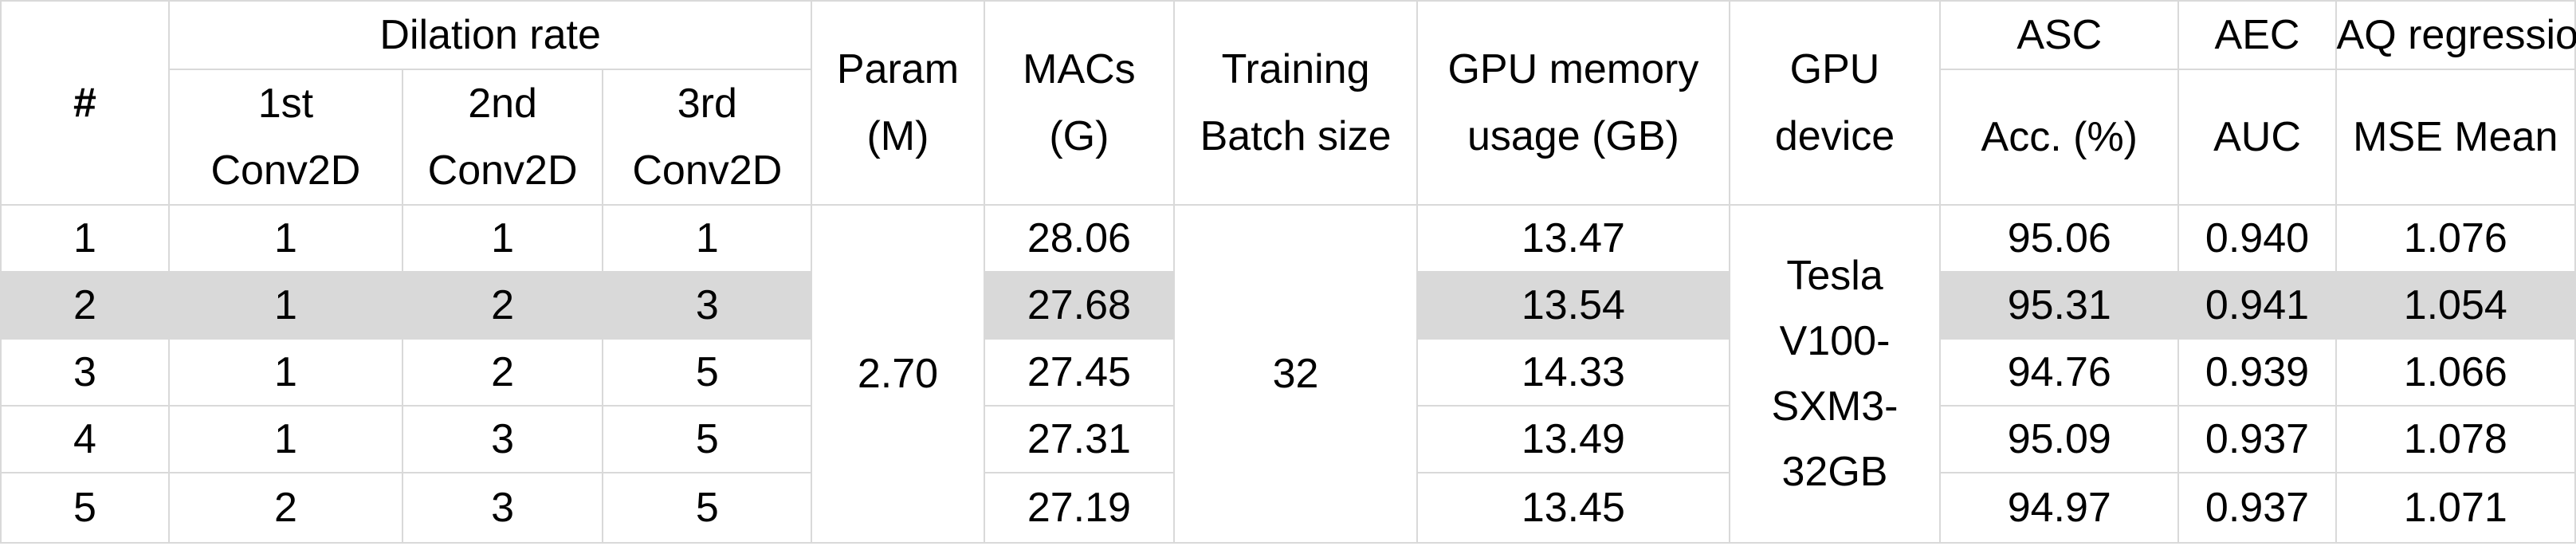 This screenshot has height=550, width=2576. Describe the element at coordinates (2059, 373) in the screenshot. I see `cell-asc: 94.76` at that location.